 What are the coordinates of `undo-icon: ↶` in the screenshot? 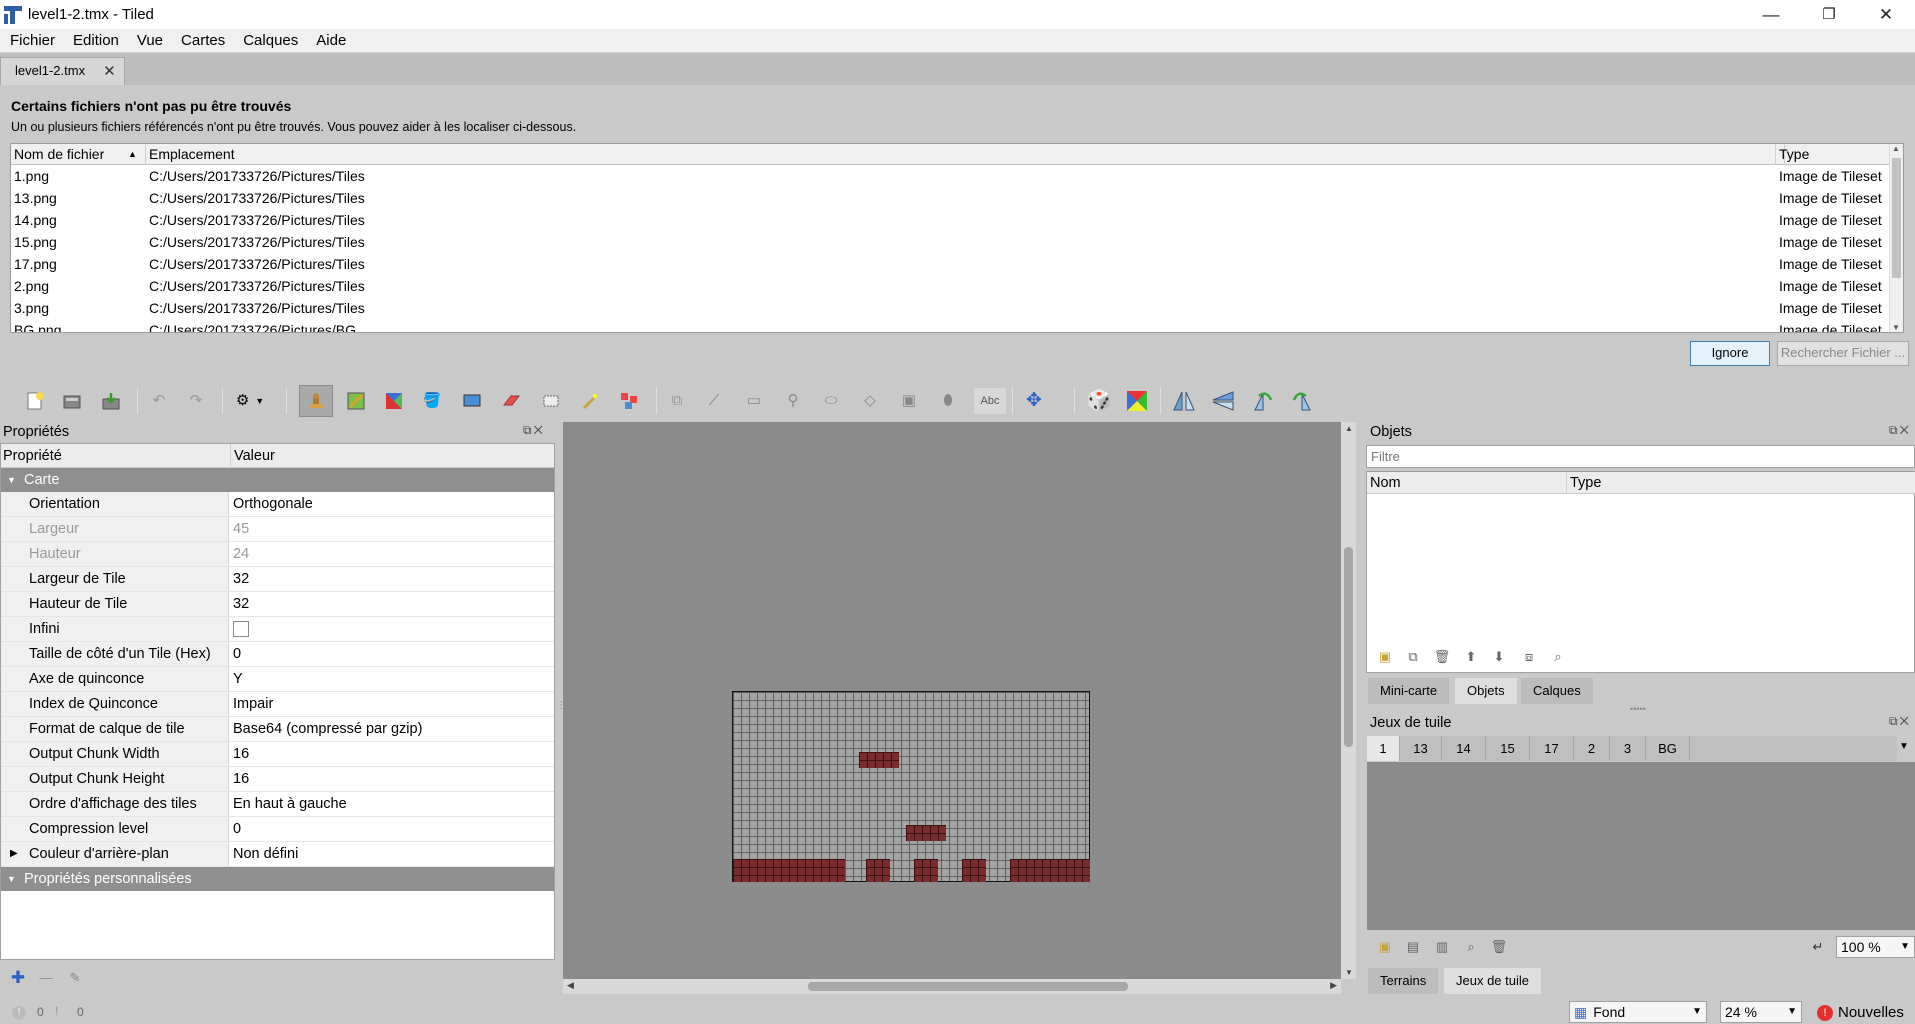 It's located at (159, 401).